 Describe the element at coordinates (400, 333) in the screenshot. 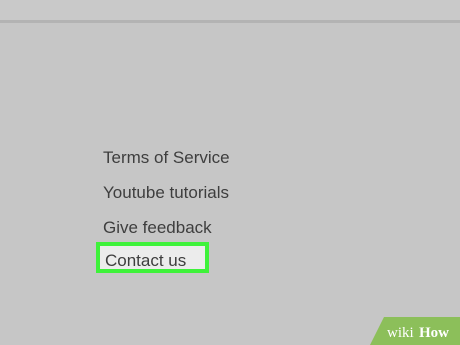

I see `watermark-prefix: wiki` at that location.